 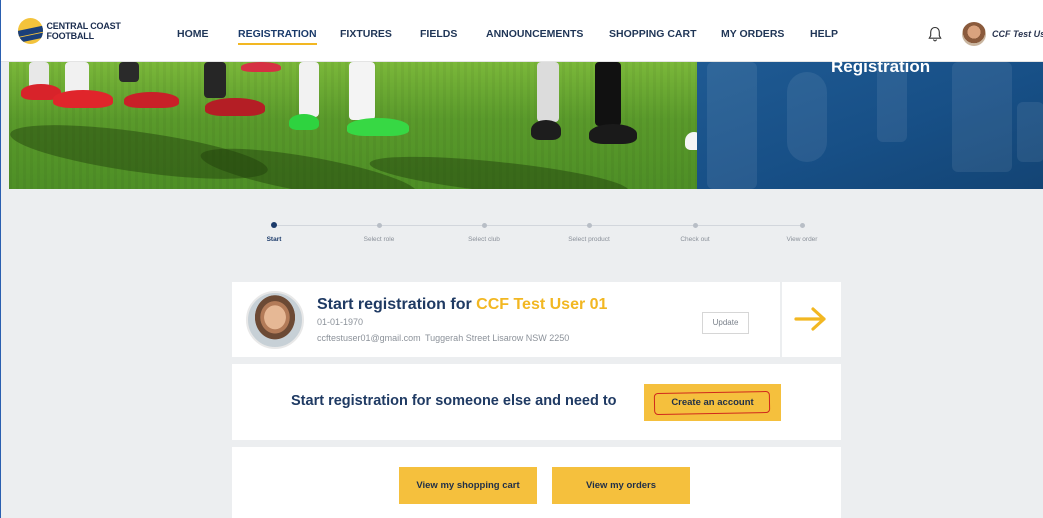 What do you see at coordinates (274, 232) in the screenshot?
I see `step-start: Start` at bounding box center [274, 232].